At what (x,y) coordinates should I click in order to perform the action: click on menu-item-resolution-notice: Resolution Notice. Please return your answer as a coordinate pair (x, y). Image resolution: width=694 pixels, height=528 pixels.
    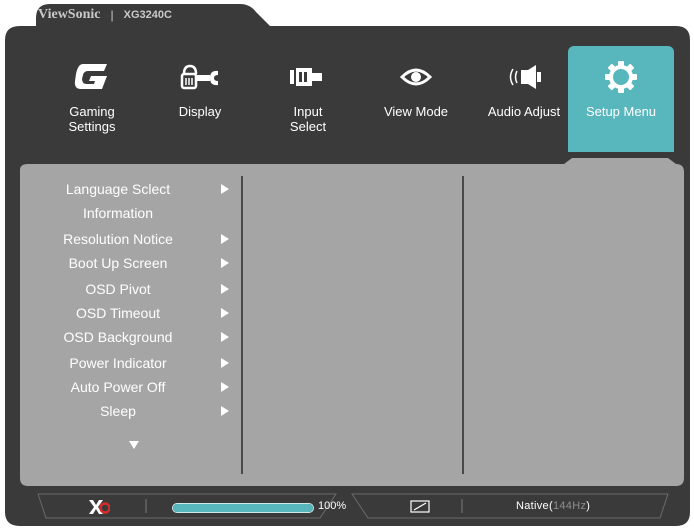
    Looking at the image, I should click on (130, 239).